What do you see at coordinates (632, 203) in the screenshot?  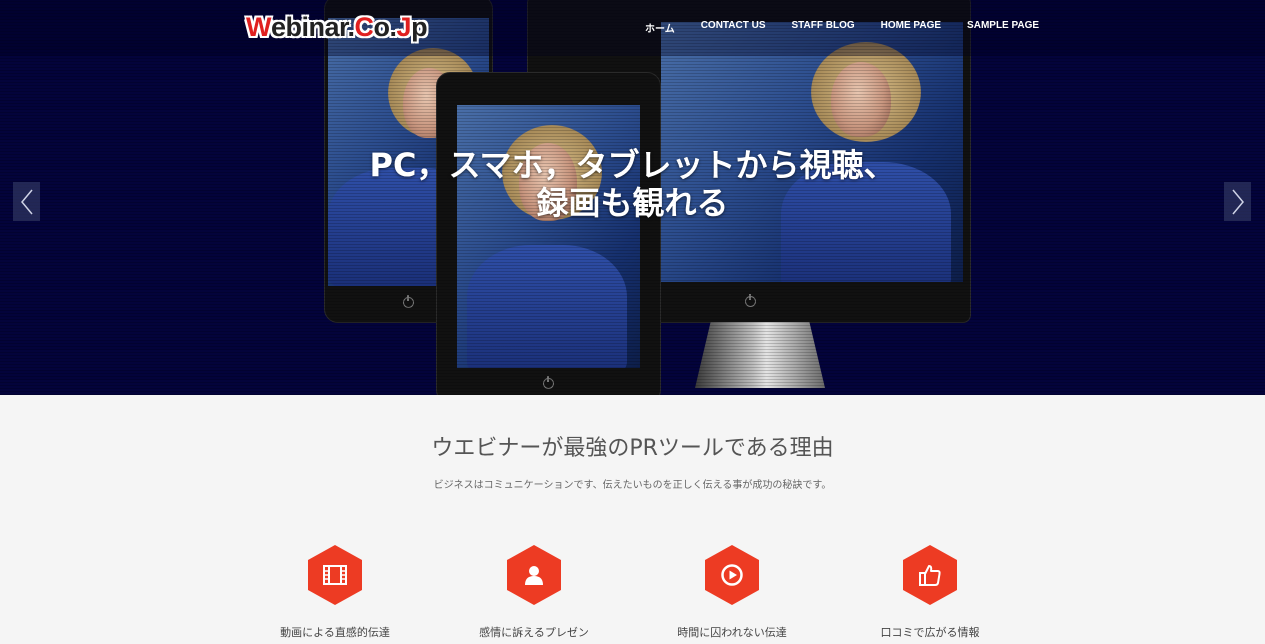 I see `hero-headline-line2: 録画も観れる` at bounding box center [632, 203].